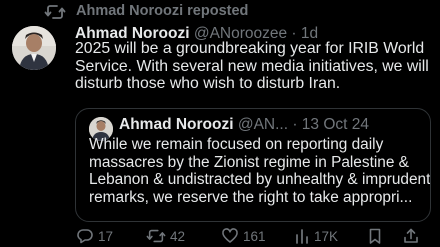  I want to click on like-button: 161, so click(243, 236).